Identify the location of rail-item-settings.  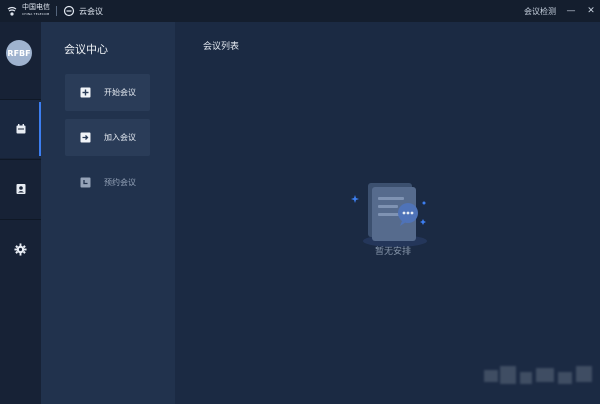
(20, 249).